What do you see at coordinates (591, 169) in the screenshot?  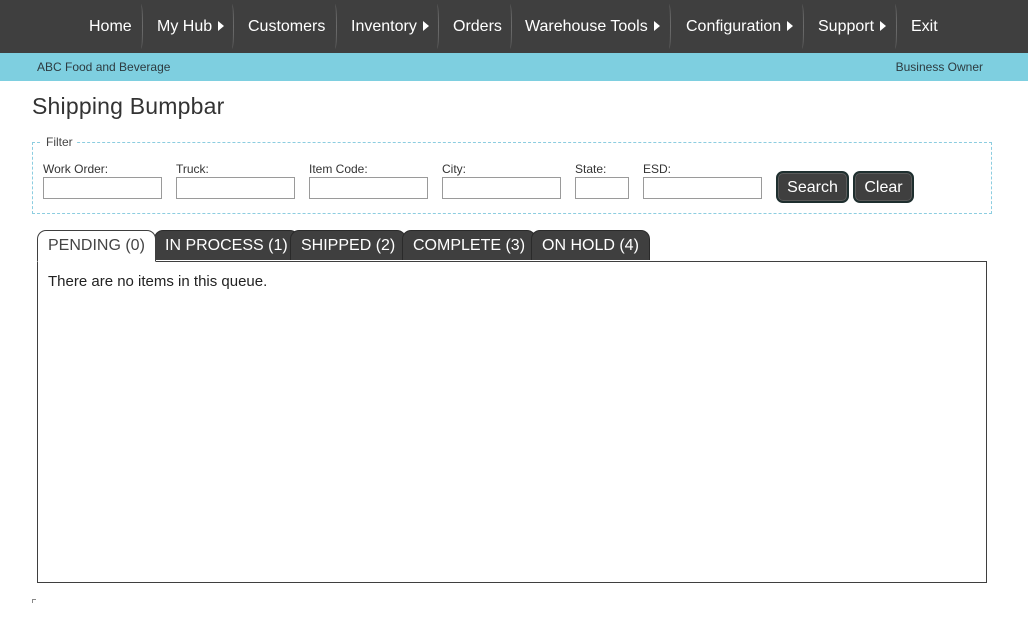 I see `state-label: State:` at bounding box center [591, 169].